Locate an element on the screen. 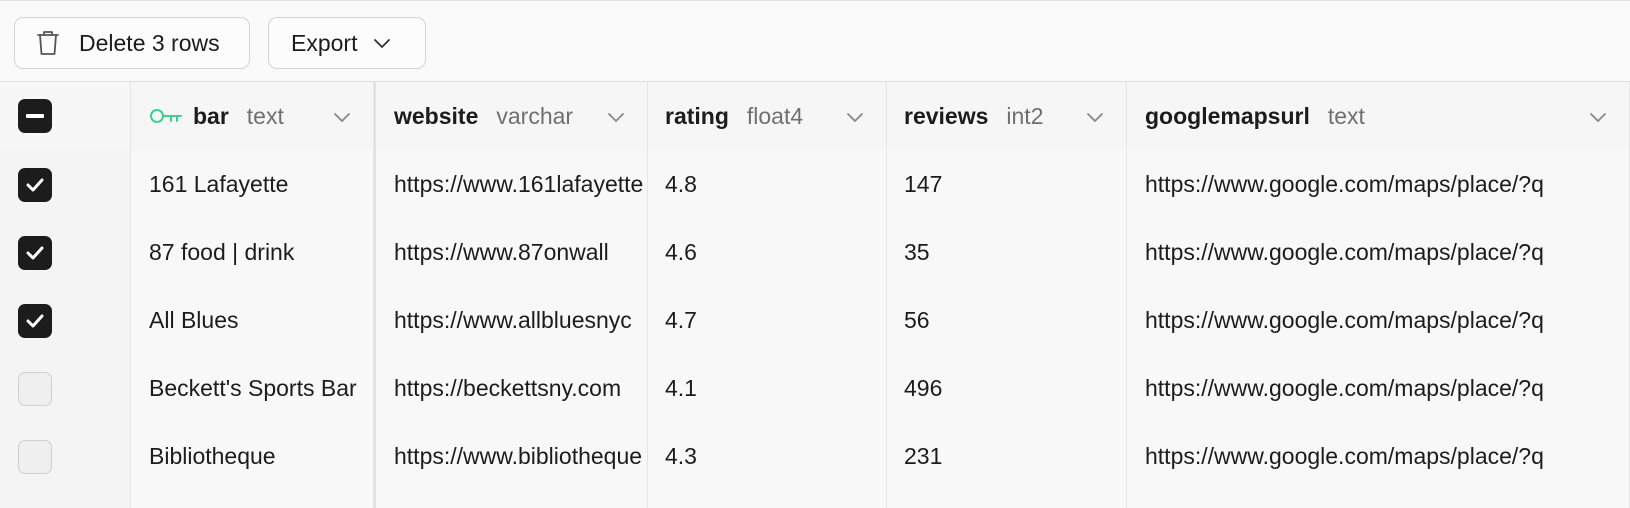 This screenshot has width=1630, height=508. column-name: reviews is located at coordinates (946, 115).